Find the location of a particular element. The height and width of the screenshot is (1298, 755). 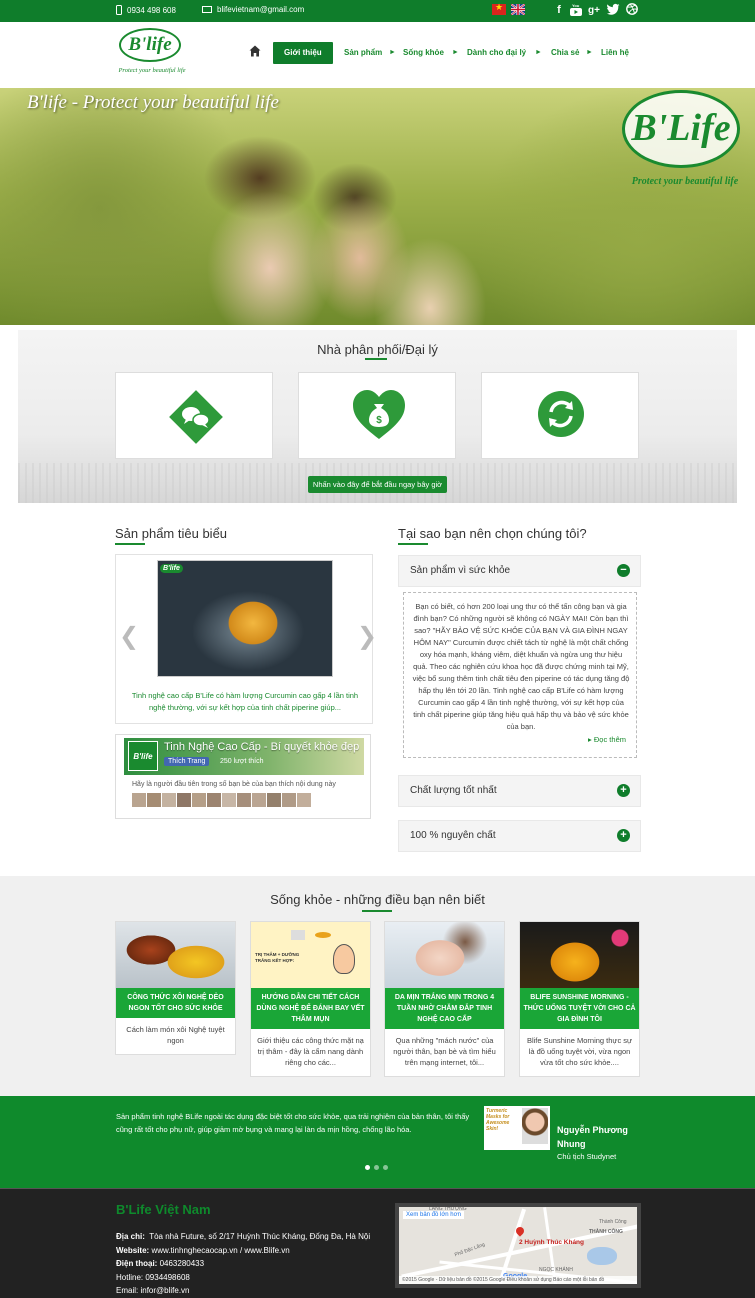

flag-vietnam-icon is located at coordinates (499, 8).